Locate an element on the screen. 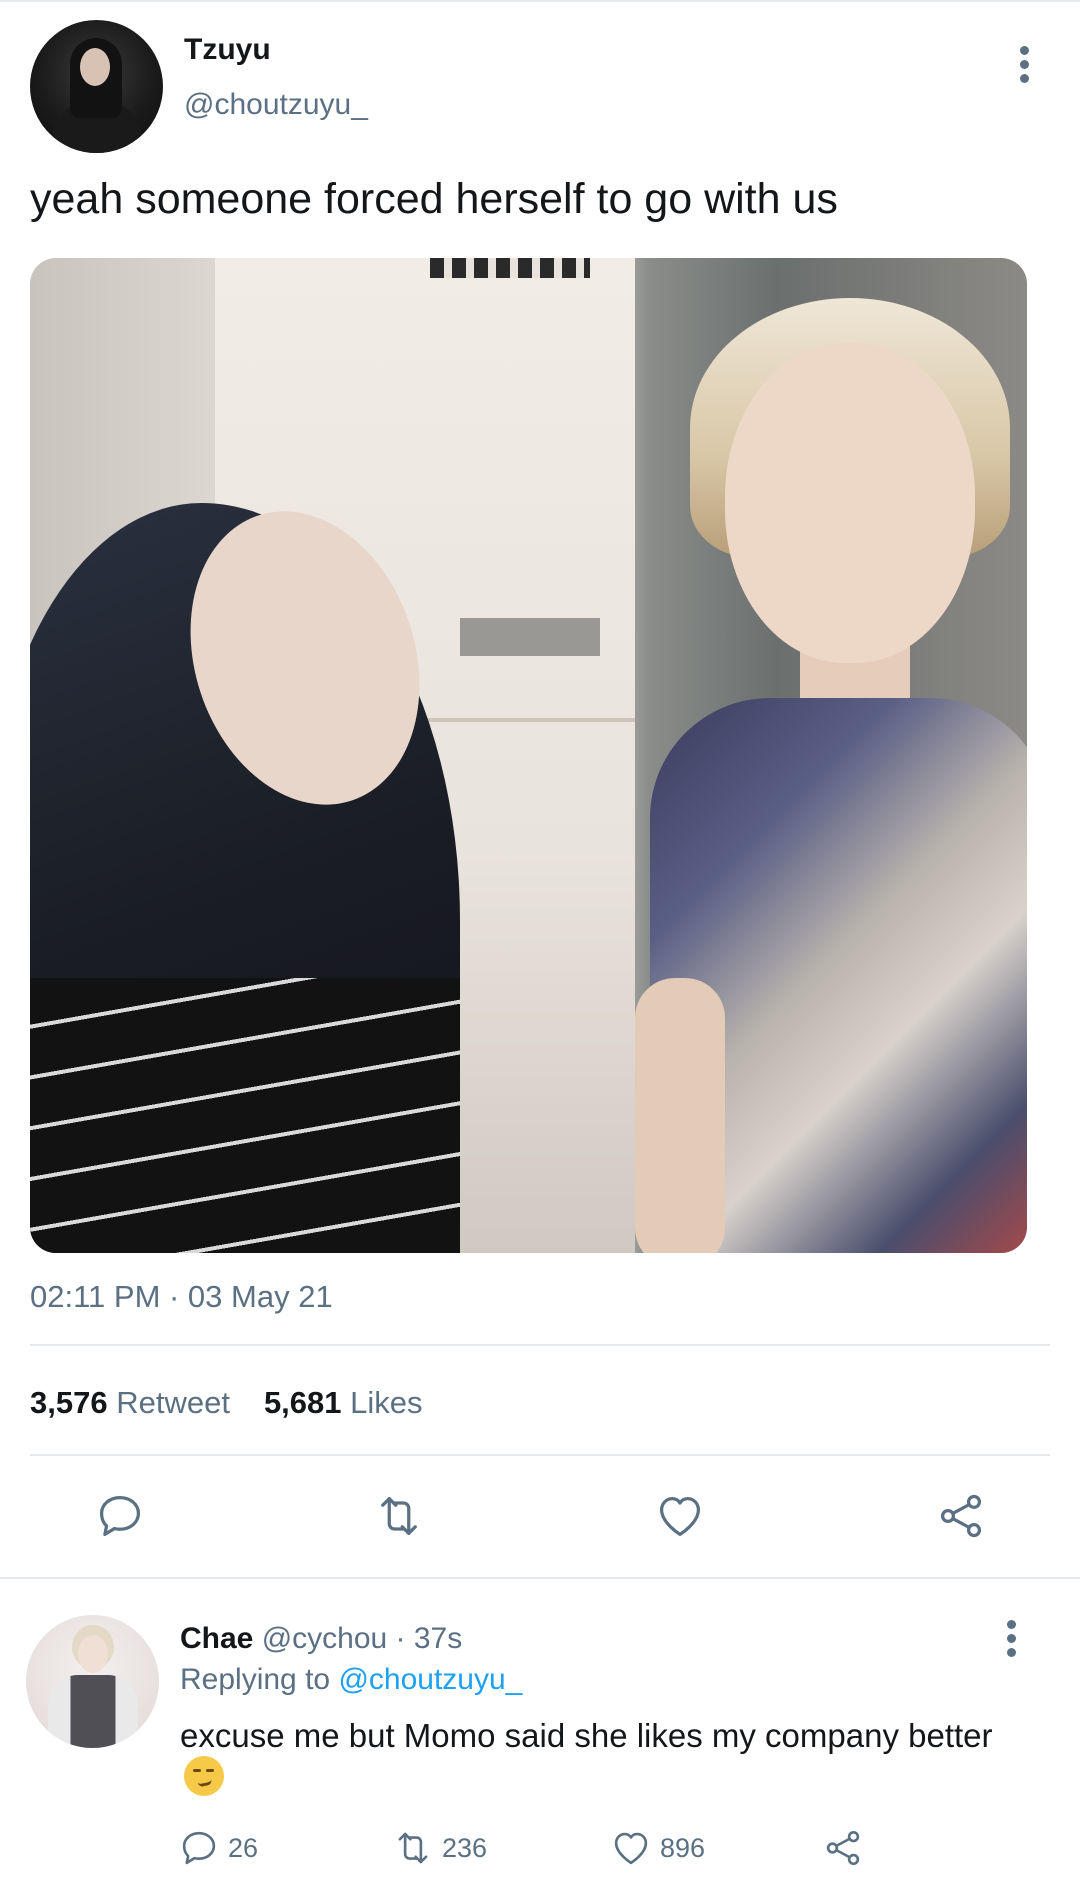 The height and width of the screenshot is (1890, 1080). reply-retweet-button: 236 is located at coordinates (439, 1848).